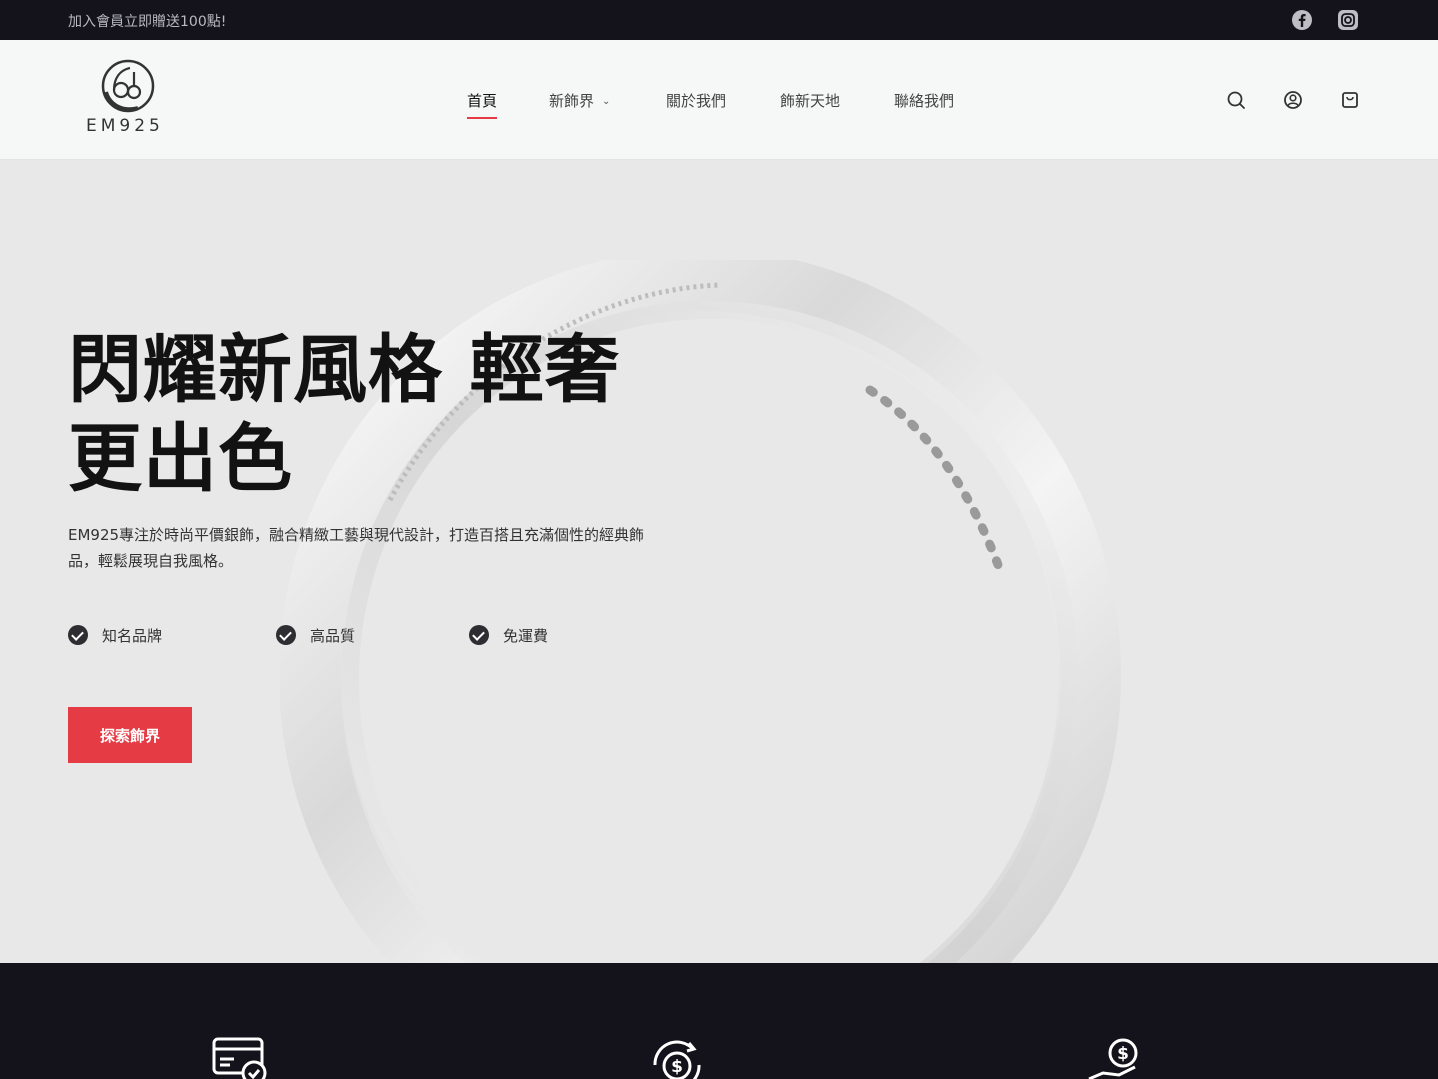 The width and height of the screenshot is (1438, 1079). Describe the element at coordinates (572, 101) in the screenshot. I see `nav-item-new-jewelry-label: 新飾界` at that location.